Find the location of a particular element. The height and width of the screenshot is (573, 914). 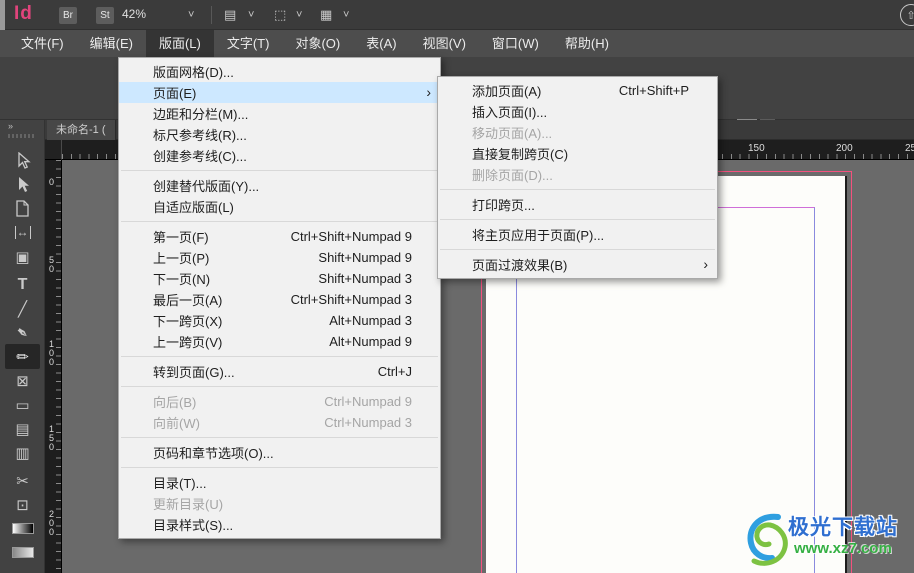

menu-help: 帮助(H) is located at coordinates (587, 43).